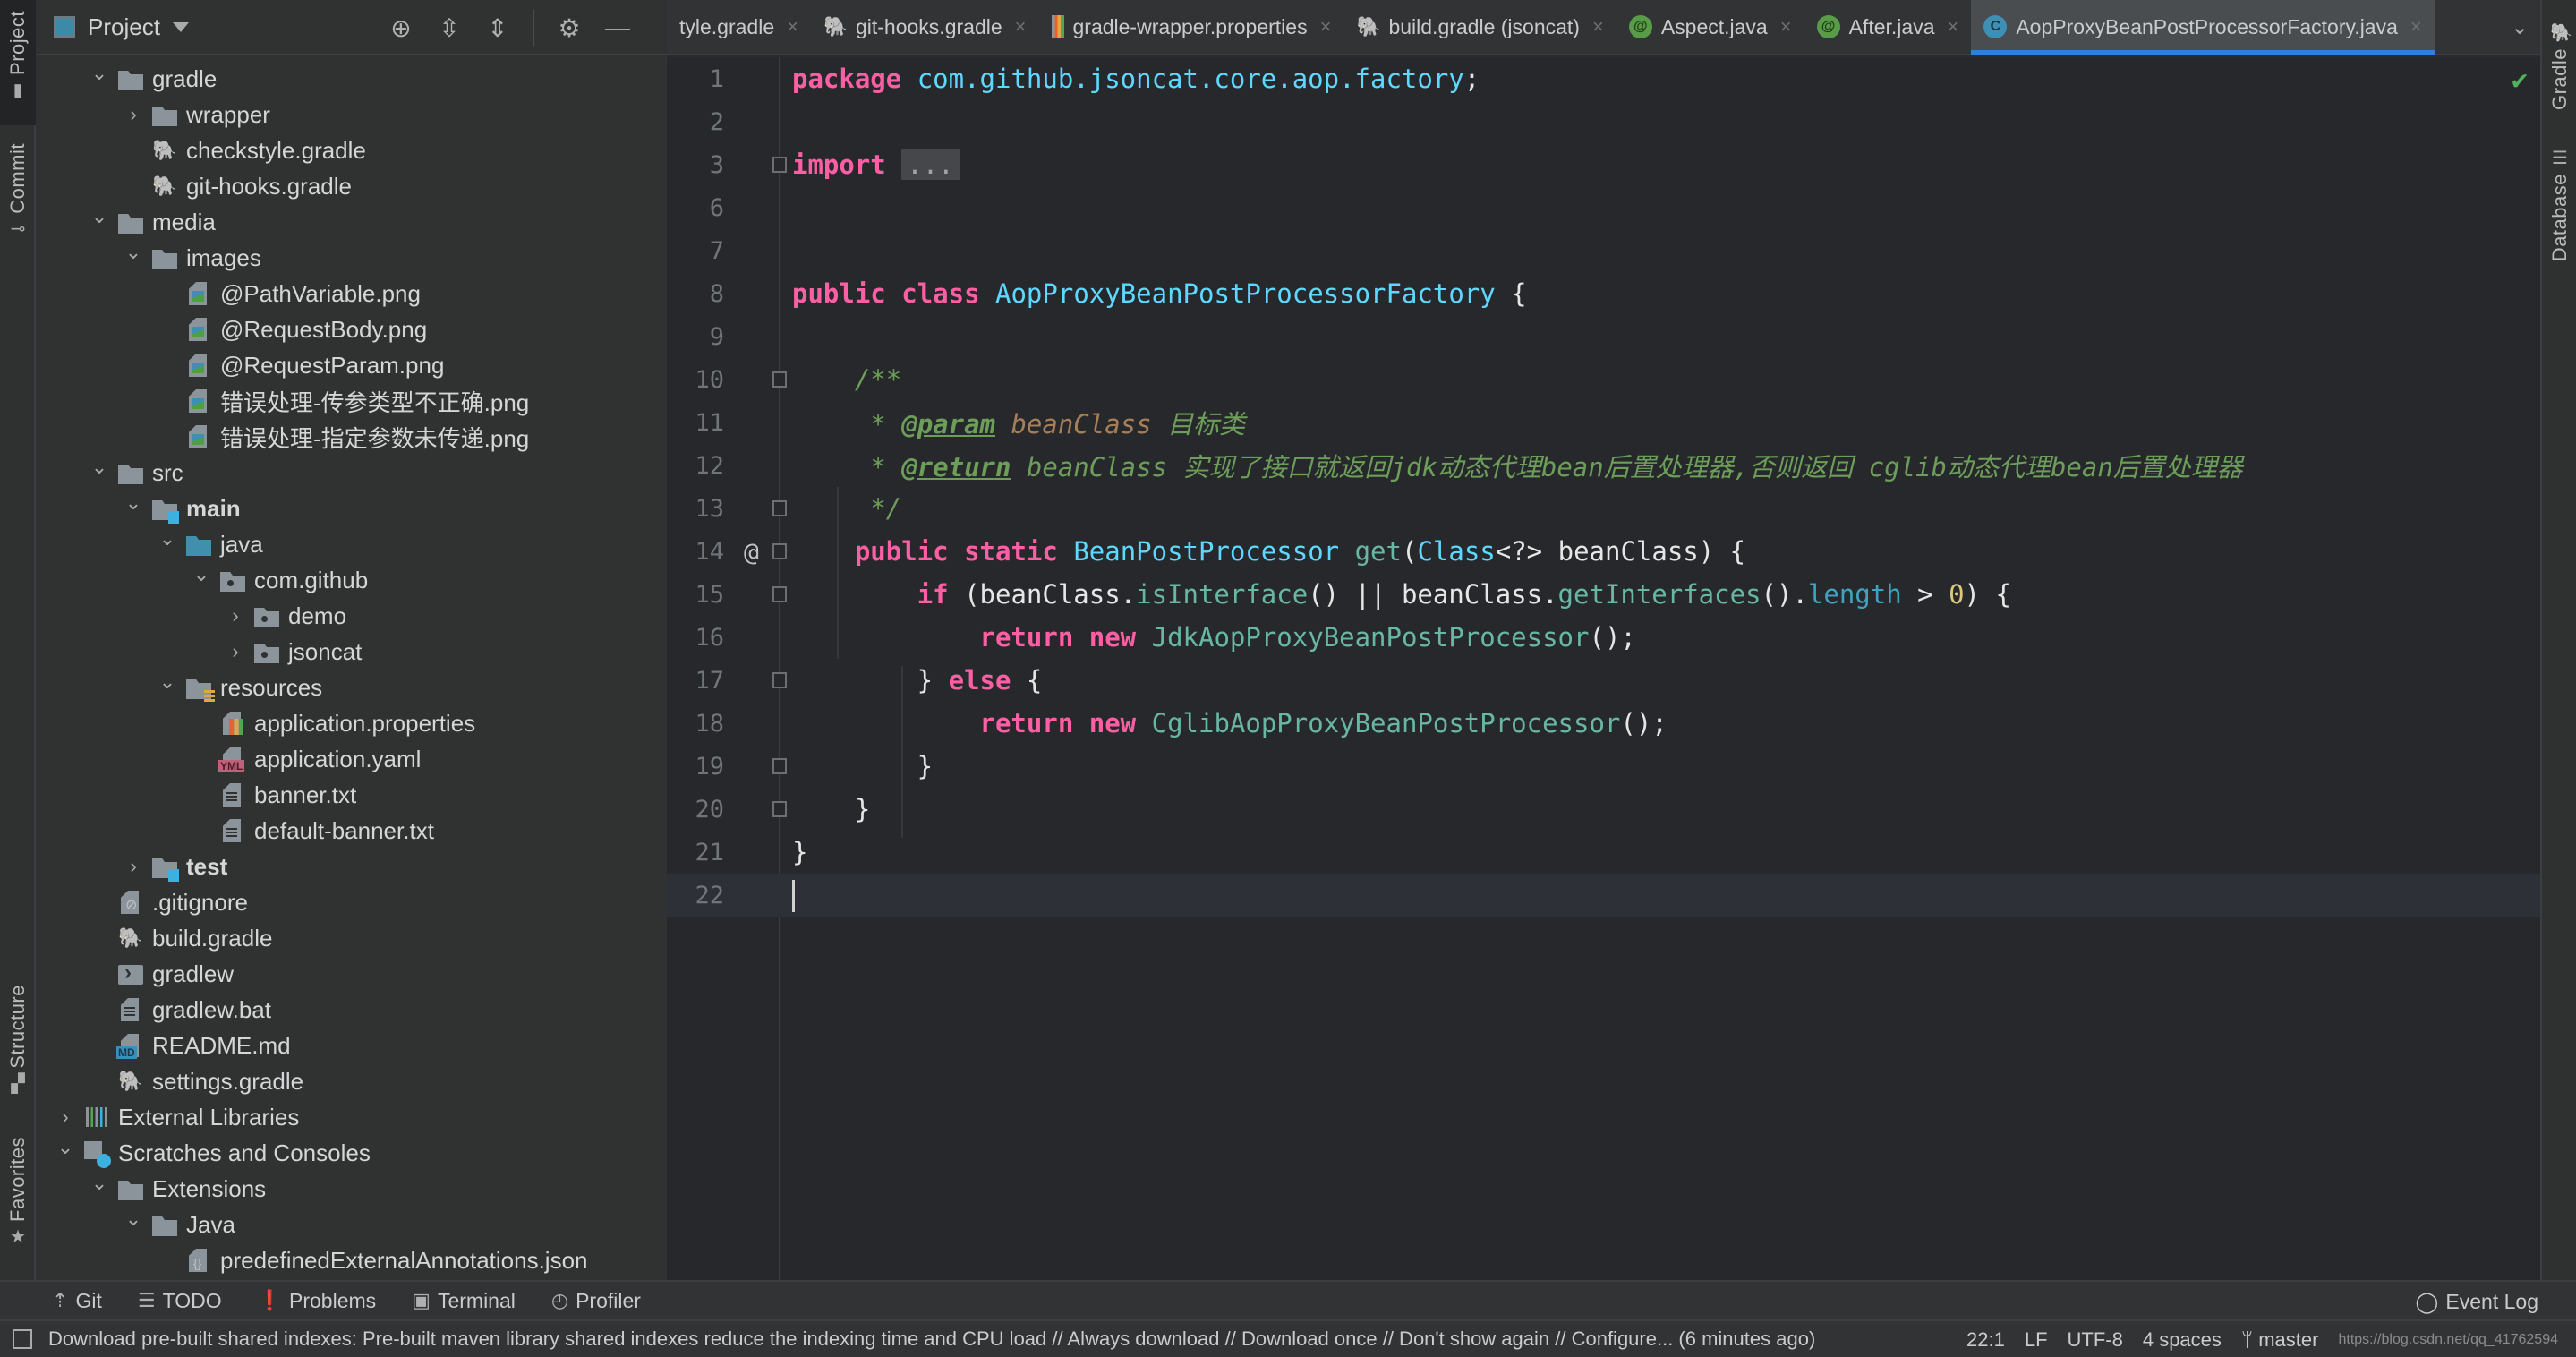 This screenshot has height=1357, width=2576. What do you see at coordinates (1603, 337) in the screenshot?
I see `code-line: 9` at bounding box center [1603, 337].